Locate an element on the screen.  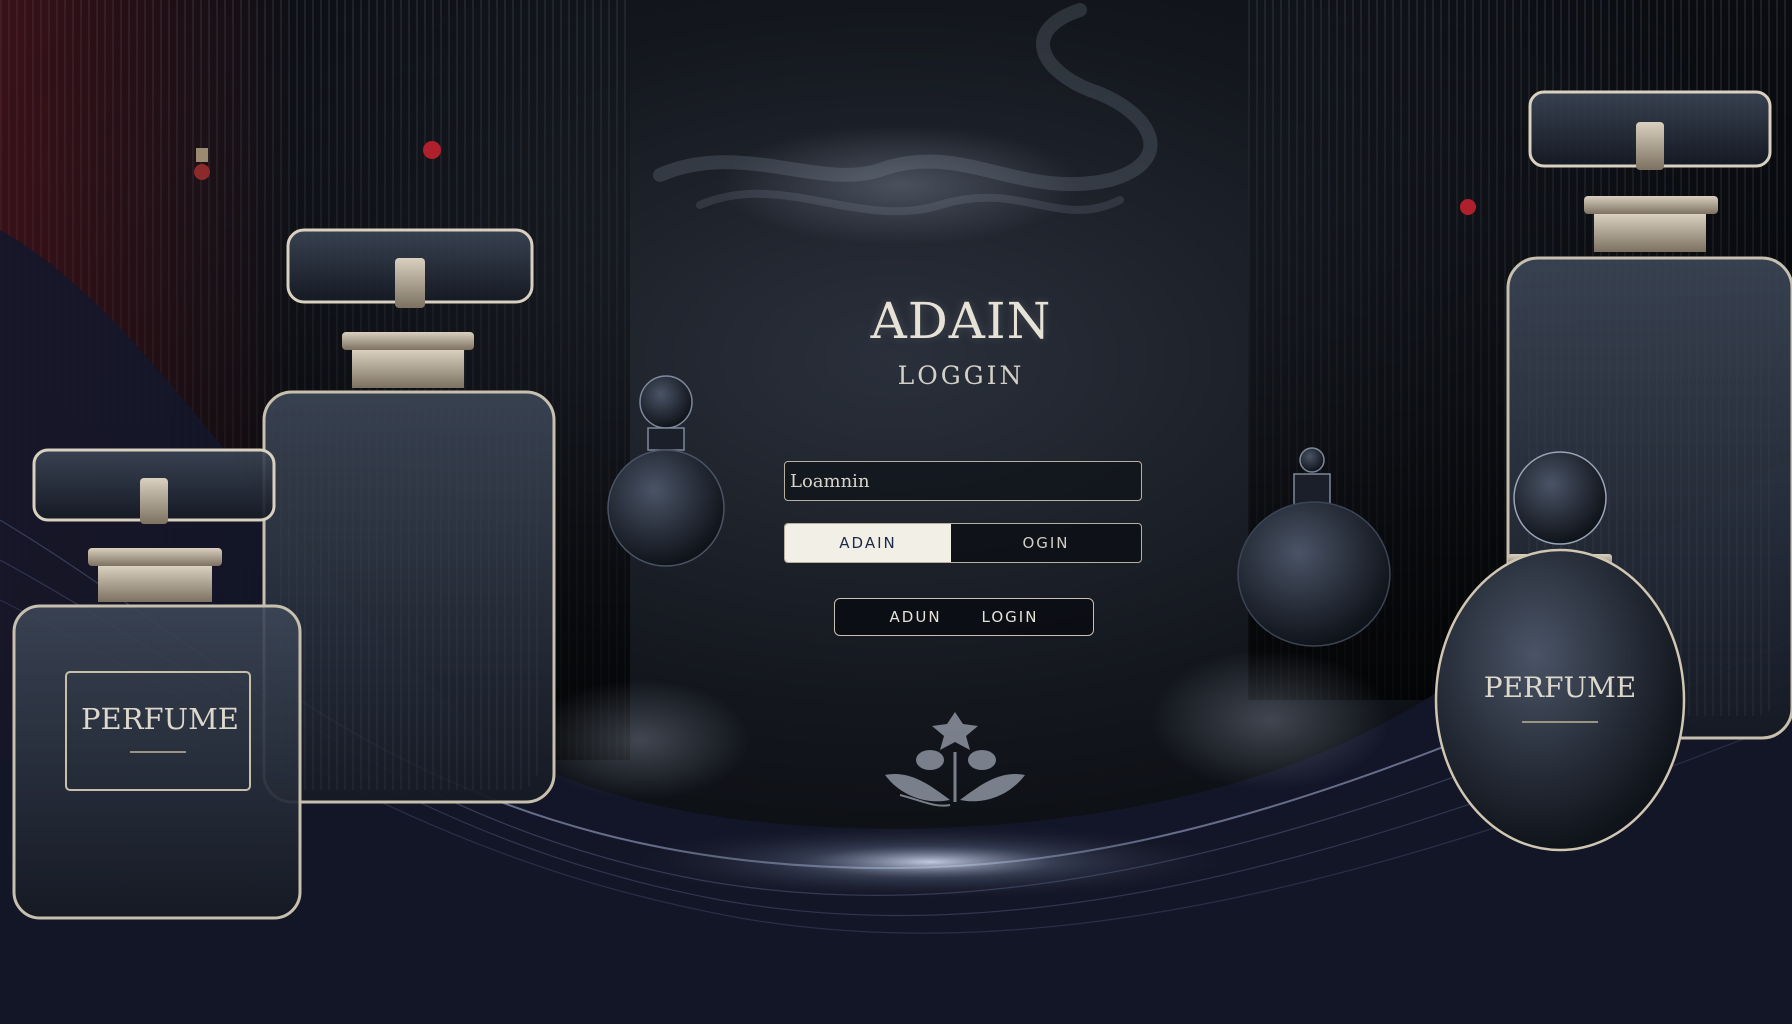
username-field is located at coordinates (963, 481).